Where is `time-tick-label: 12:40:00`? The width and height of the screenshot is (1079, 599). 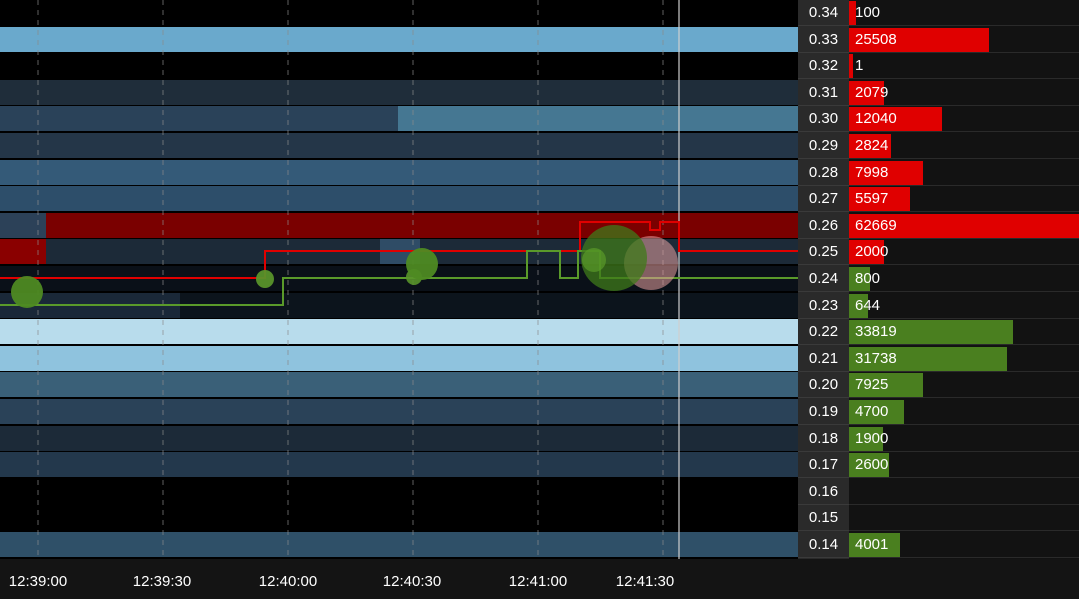 time-tick-label: 12:40:00 is located at coordinates (288, 581).